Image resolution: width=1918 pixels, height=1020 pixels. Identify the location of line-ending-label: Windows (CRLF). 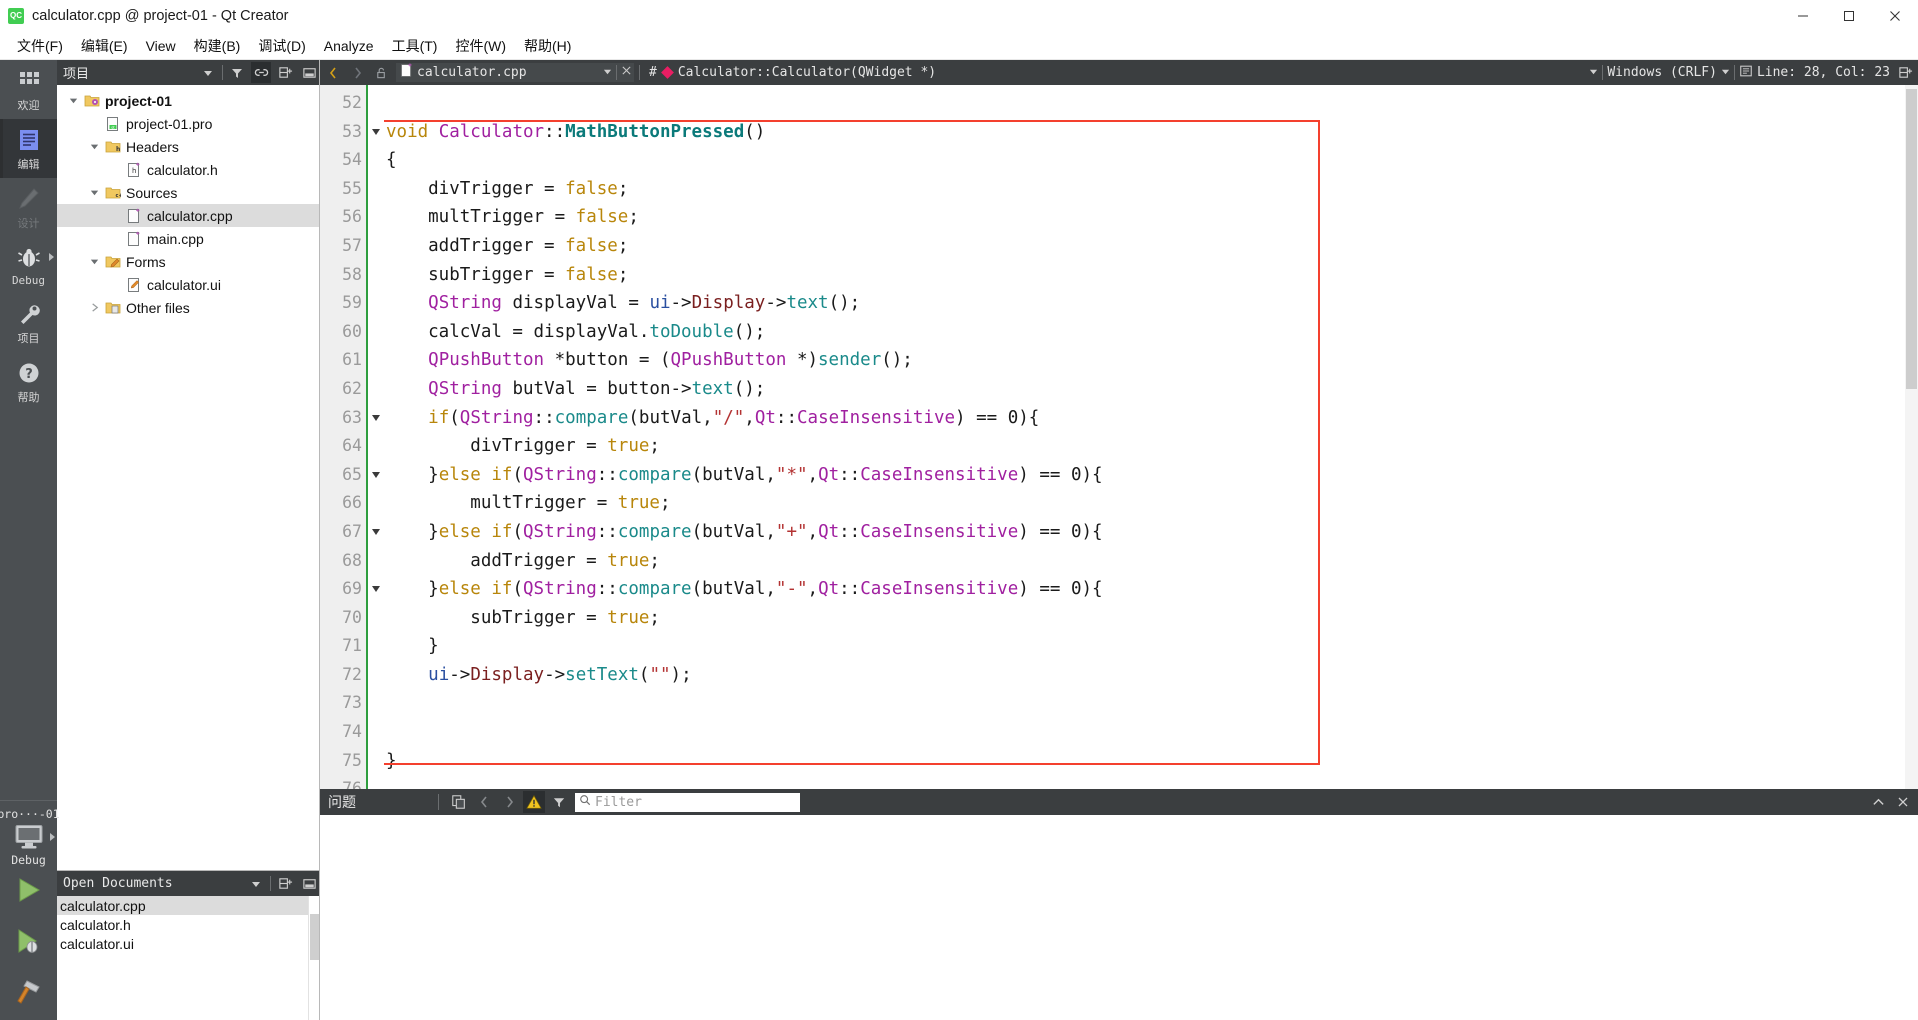
(1662, 72).